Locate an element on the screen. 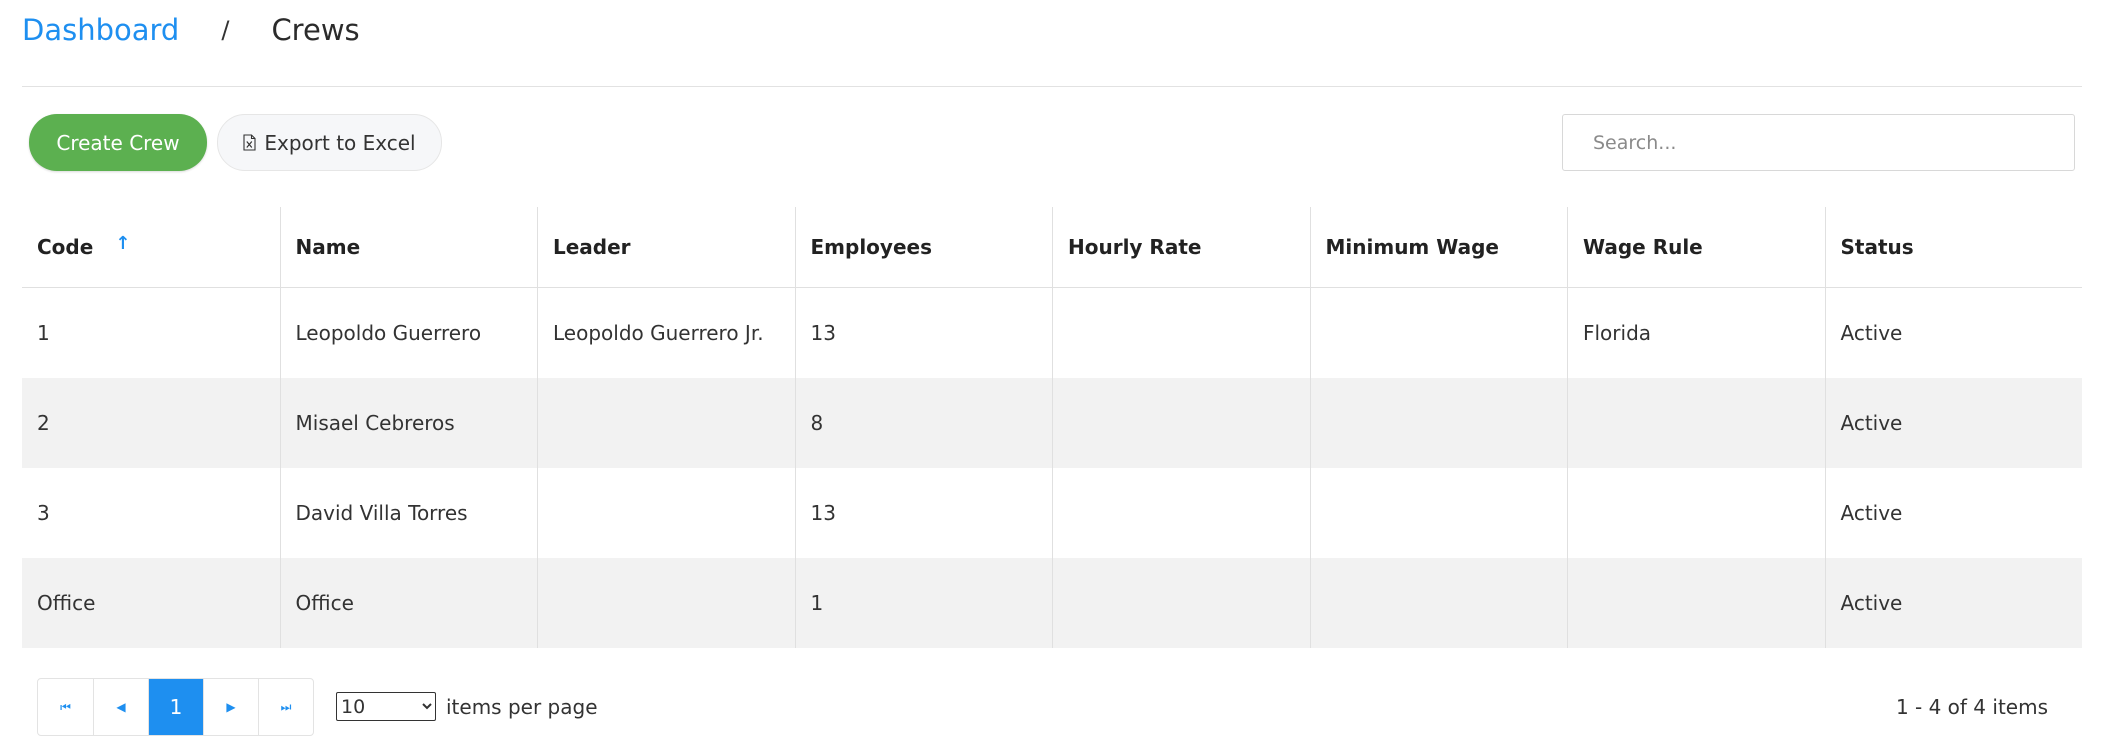 The width and height of the screenshot is (2103, 756). excel-file-icon is located at coordinates (249, 142).